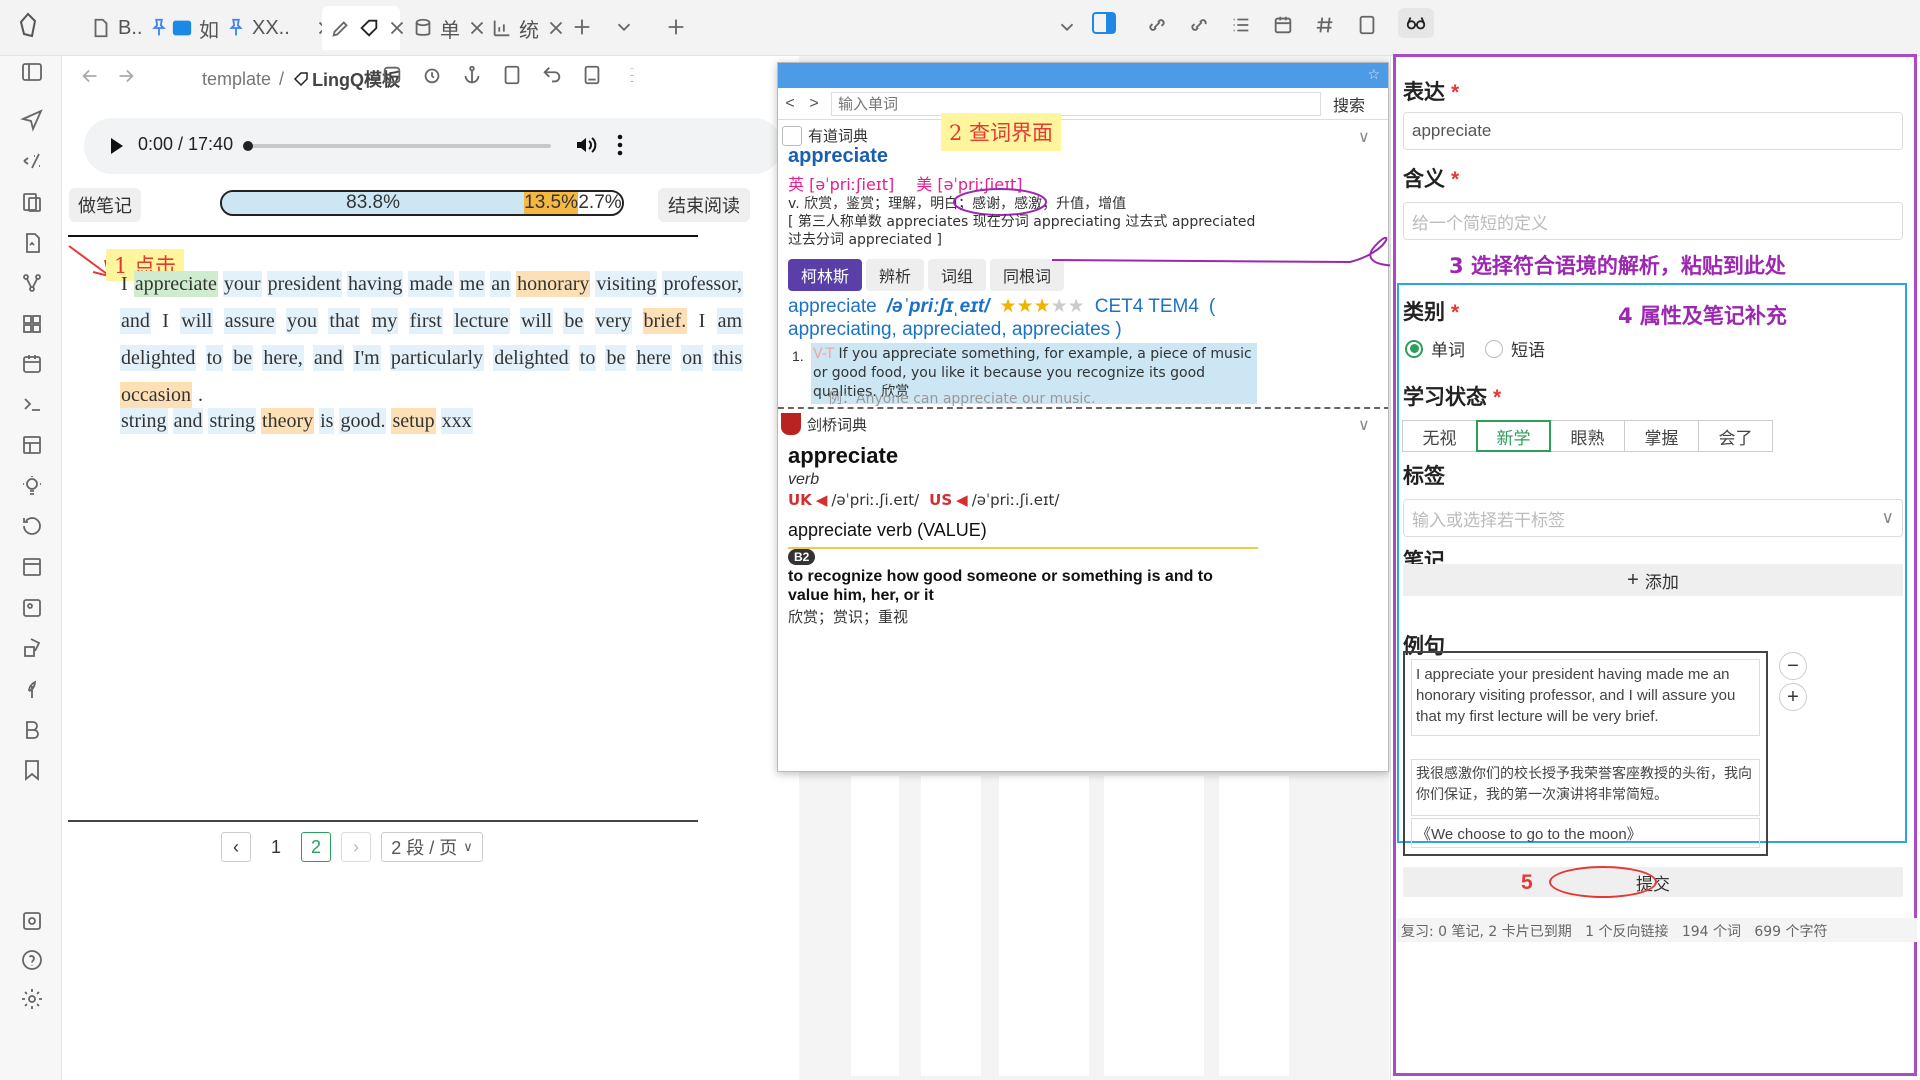 Image resolution: width=1920 pixels, height=1080 pixels. What do you see at coordinates (1416, 23) in the screenshot?
I see `glasses-icon` at bounding box center [1416, 23].